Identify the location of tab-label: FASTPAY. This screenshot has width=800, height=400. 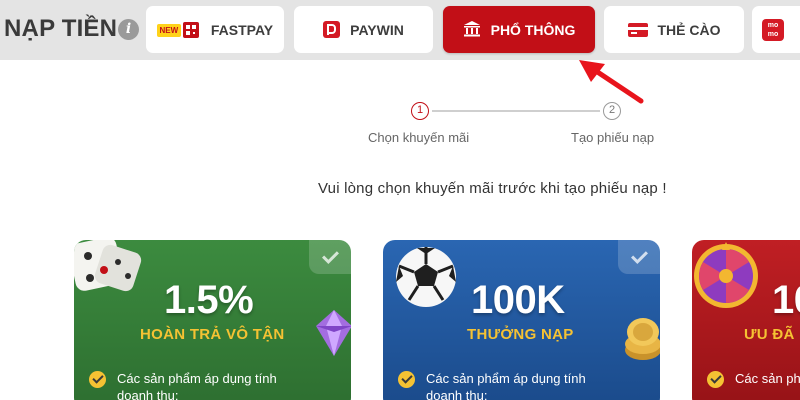
(242, 29).